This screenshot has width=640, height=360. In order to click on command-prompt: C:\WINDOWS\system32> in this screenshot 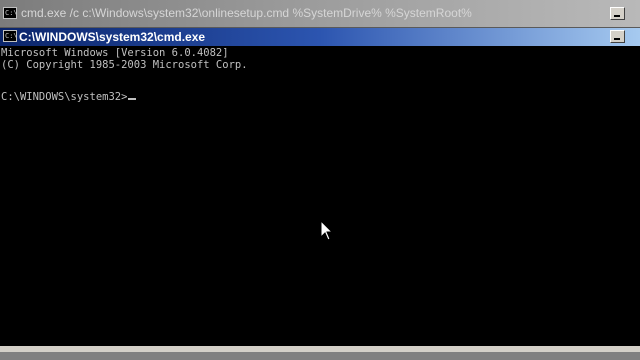, I will do `click(64, 97)`.